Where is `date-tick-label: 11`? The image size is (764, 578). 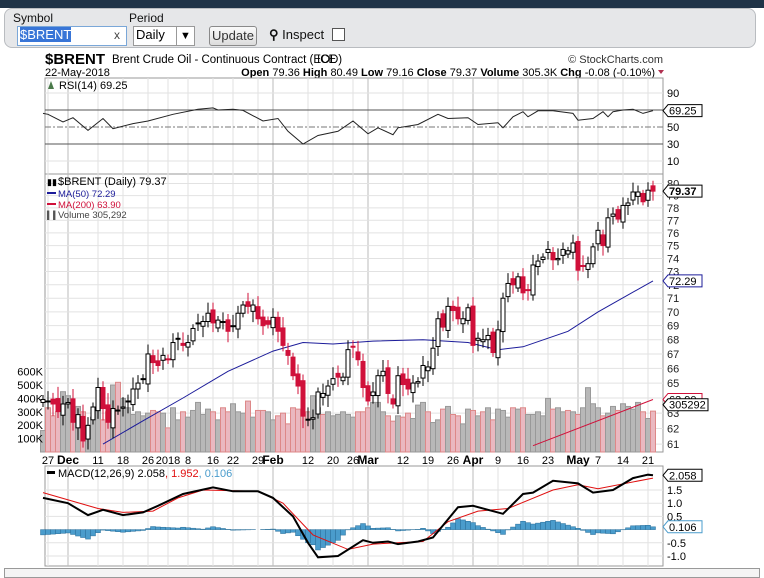
date-tick-label: 11 is located at coordinates (97, 461).